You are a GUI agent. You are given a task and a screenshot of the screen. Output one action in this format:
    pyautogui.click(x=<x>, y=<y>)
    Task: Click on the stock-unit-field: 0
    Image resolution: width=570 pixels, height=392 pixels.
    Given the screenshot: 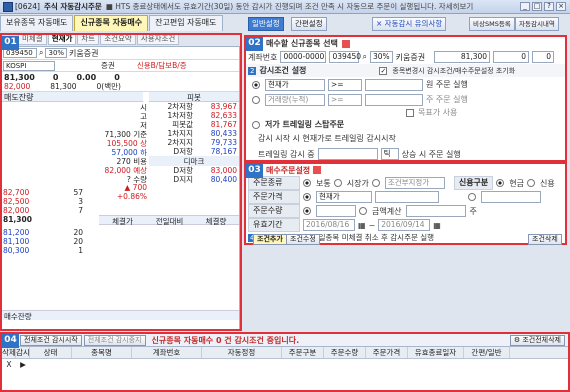 What is the action you would take?
    pyautogui.click(x=543, y=57)
    